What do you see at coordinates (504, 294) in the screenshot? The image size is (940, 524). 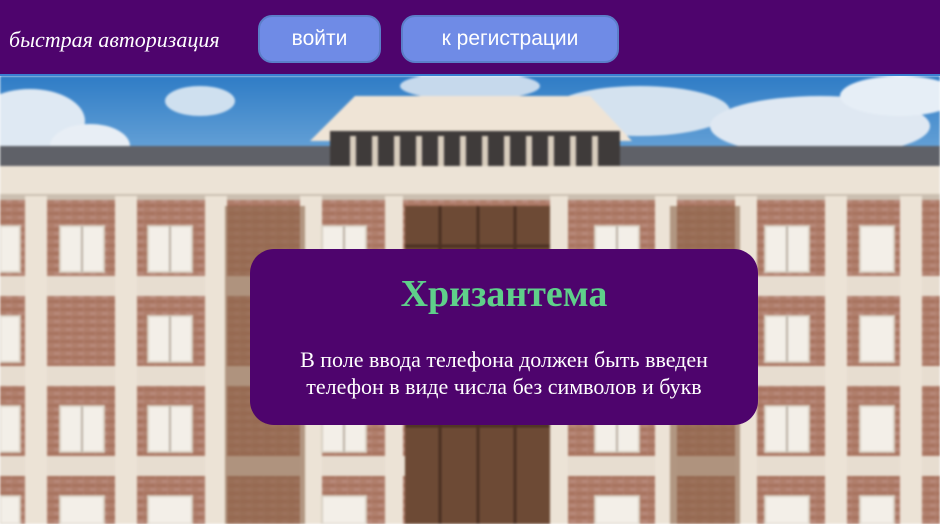 I see `card-title: Хризантема` at bounding box center [504, 294].